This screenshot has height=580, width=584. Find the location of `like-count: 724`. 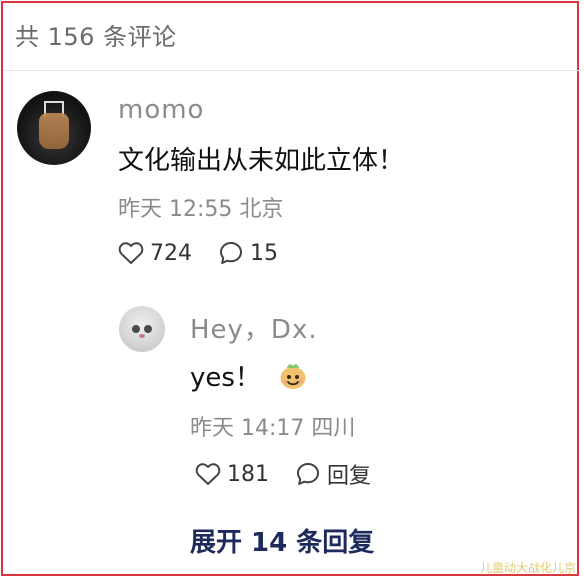

like-count: 724 is located at coordinates (171, 253).